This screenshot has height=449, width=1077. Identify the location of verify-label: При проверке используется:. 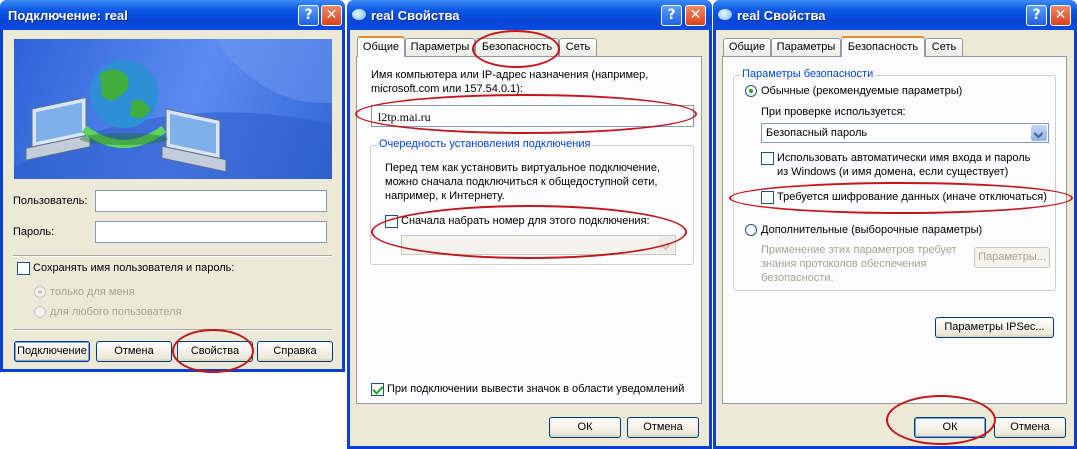
(833, 112).